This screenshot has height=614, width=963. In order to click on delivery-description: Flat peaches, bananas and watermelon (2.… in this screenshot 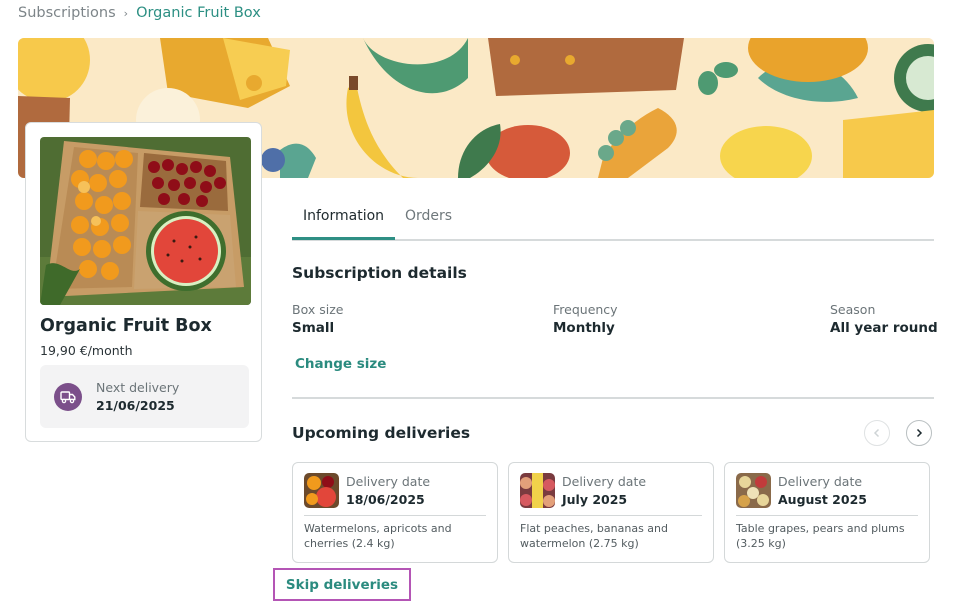, I will do `click(594, 536)`.